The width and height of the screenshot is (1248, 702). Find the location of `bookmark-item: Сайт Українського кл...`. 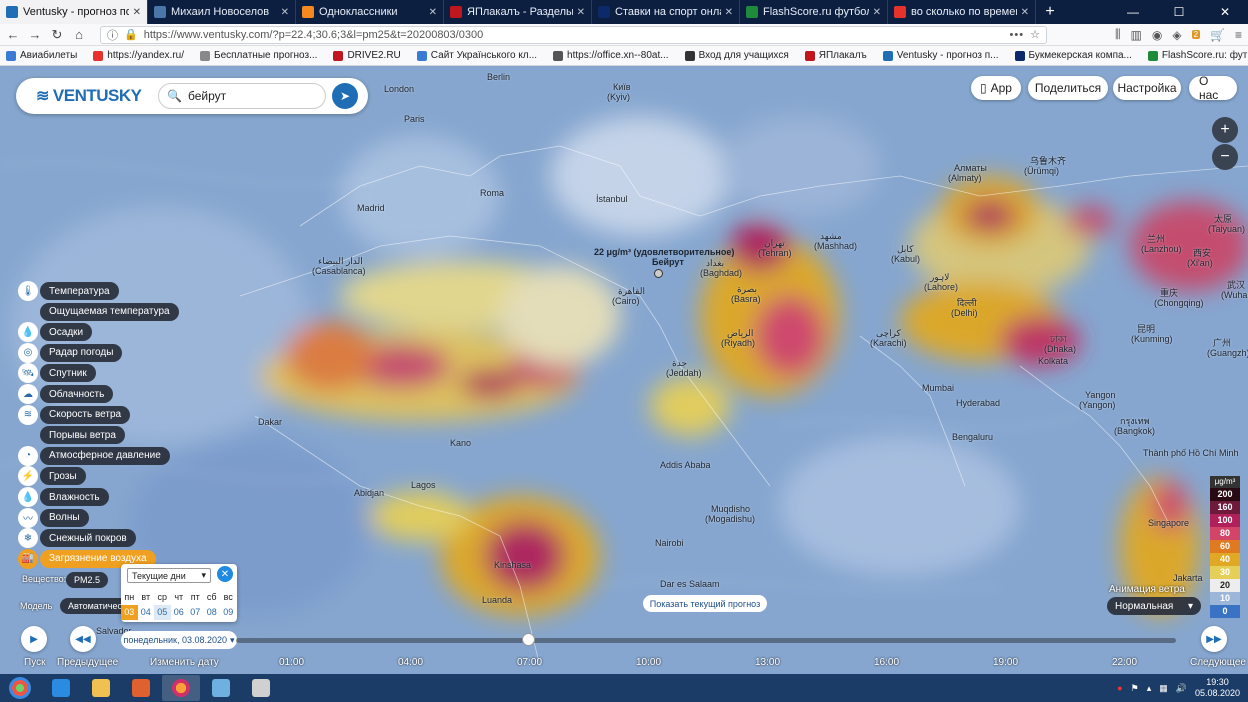

bookmark-item: Сайт Українського кл... is located at coordinates (476, 55).